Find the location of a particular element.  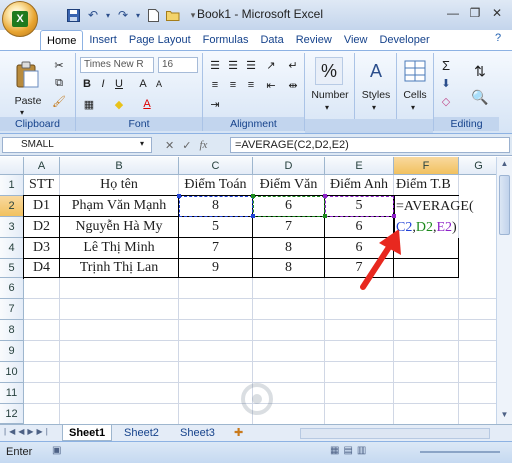

tab-view: View is located at coordinates (356, 40).